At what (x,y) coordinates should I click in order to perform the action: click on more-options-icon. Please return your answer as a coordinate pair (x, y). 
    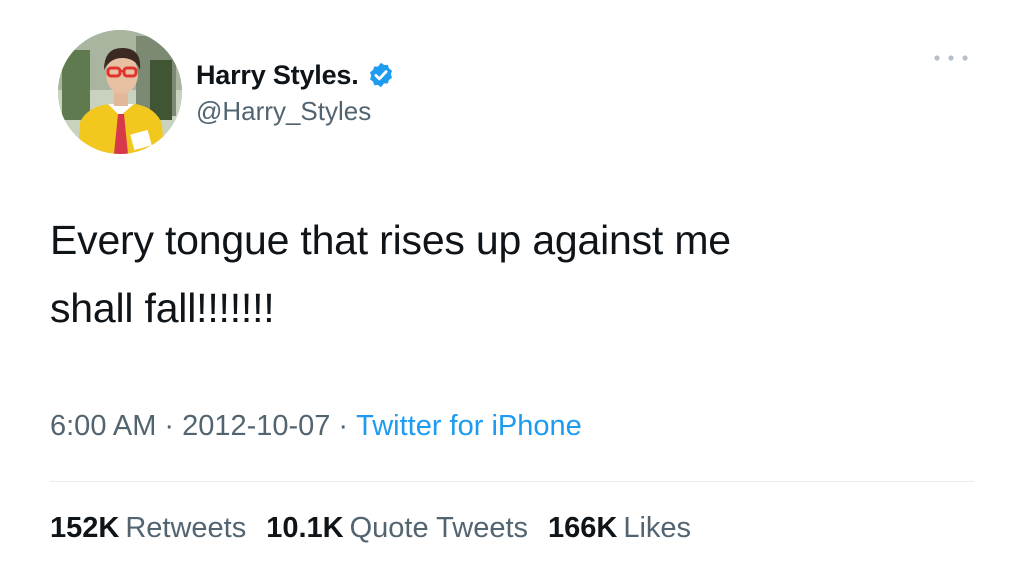
    Looking at the image, I should click on (951, 58).